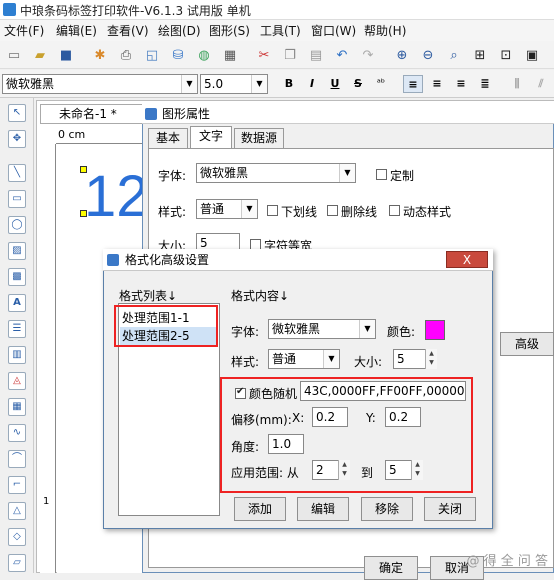 The image size is (554, 580). I want to click on align-left-icon: ≡, so click(413, 84).